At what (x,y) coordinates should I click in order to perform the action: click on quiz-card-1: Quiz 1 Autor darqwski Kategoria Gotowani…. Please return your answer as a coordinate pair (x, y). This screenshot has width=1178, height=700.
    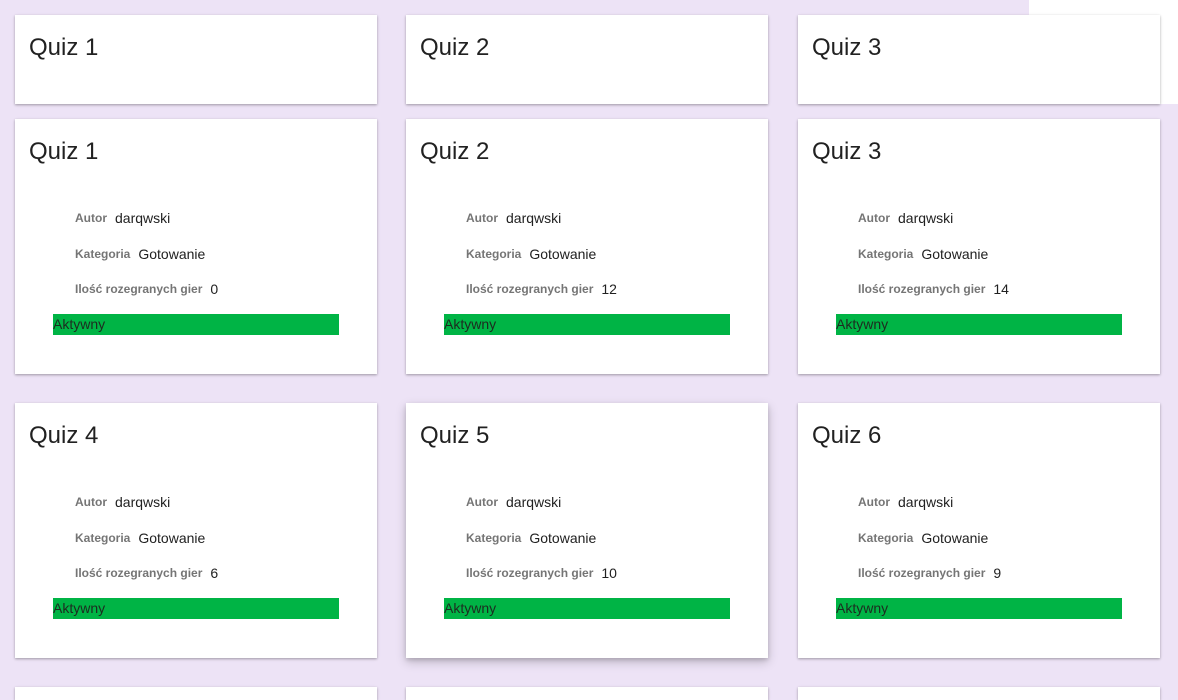
    Looking at the image, I should click on (196, 246).